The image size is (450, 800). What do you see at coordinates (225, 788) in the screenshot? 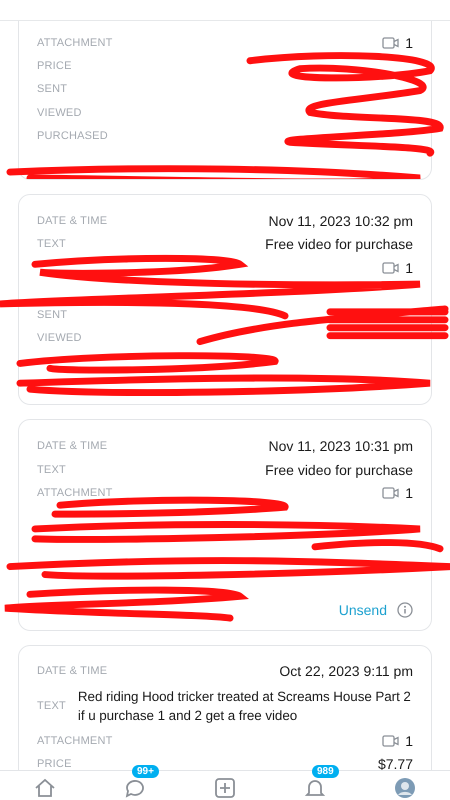
I see `add-icon` at bounding box center [225, 788].